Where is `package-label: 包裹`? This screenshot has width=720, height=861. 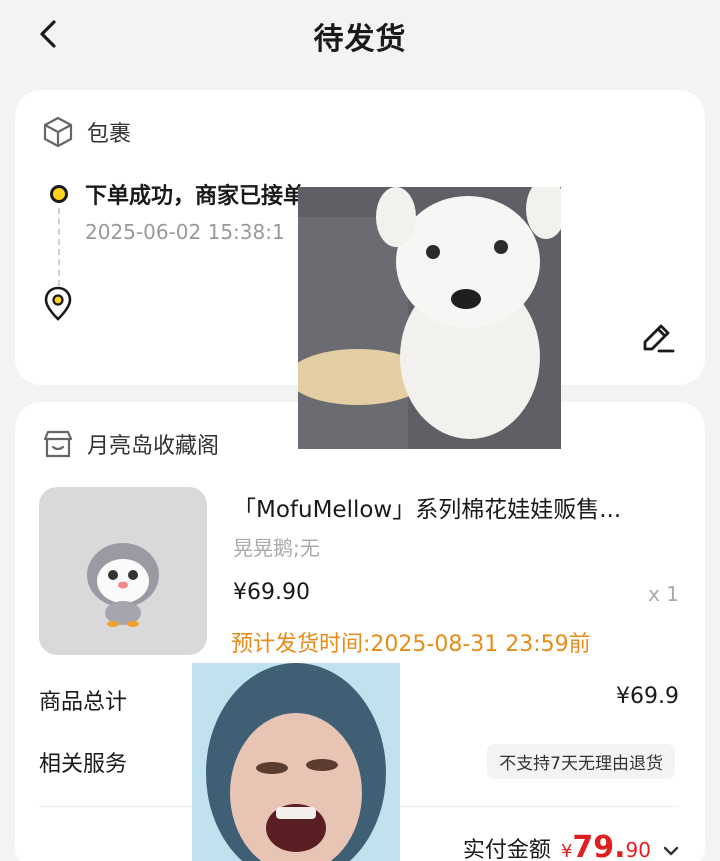 package-label: 包裹 is located at coordinates (109, 134).